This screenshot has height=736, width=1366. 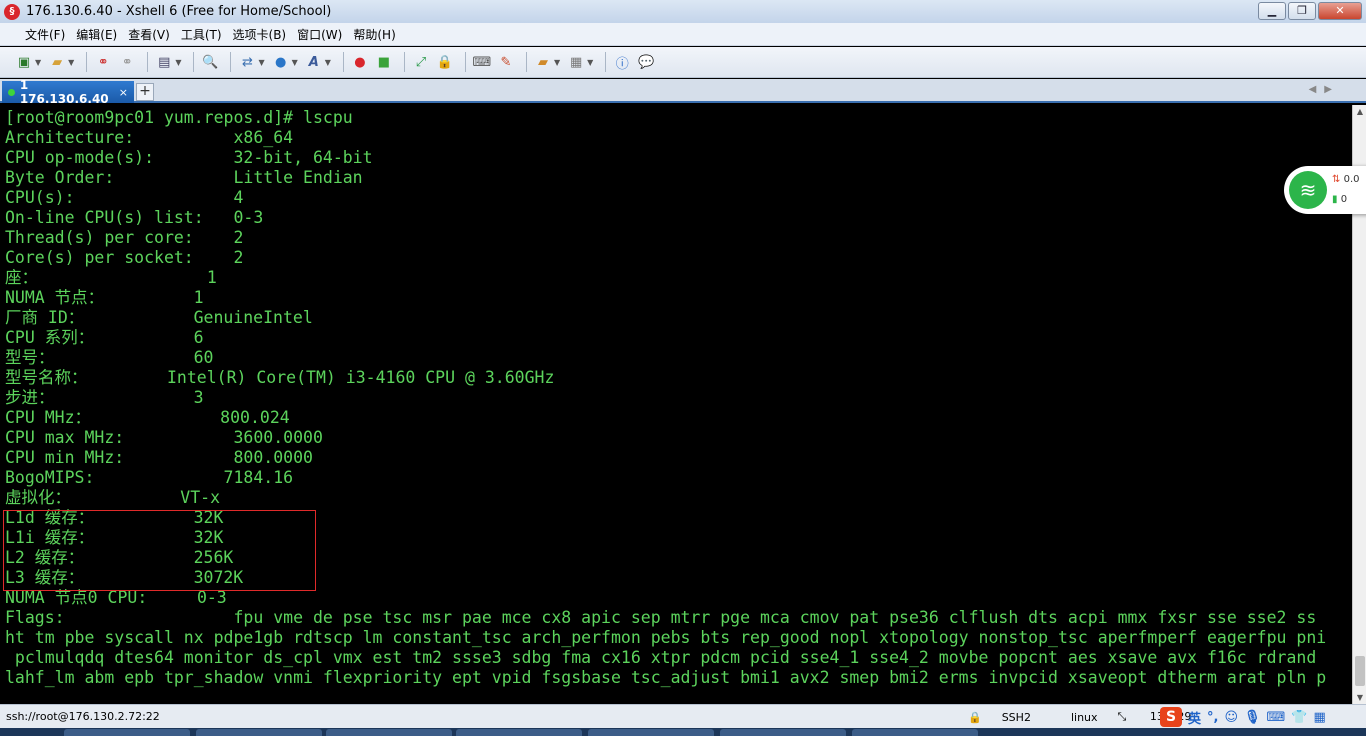 I want to click on network-speed-widget: ≋ ⇅ 0.0 ▮ 0, so click(x=1325, y=190).